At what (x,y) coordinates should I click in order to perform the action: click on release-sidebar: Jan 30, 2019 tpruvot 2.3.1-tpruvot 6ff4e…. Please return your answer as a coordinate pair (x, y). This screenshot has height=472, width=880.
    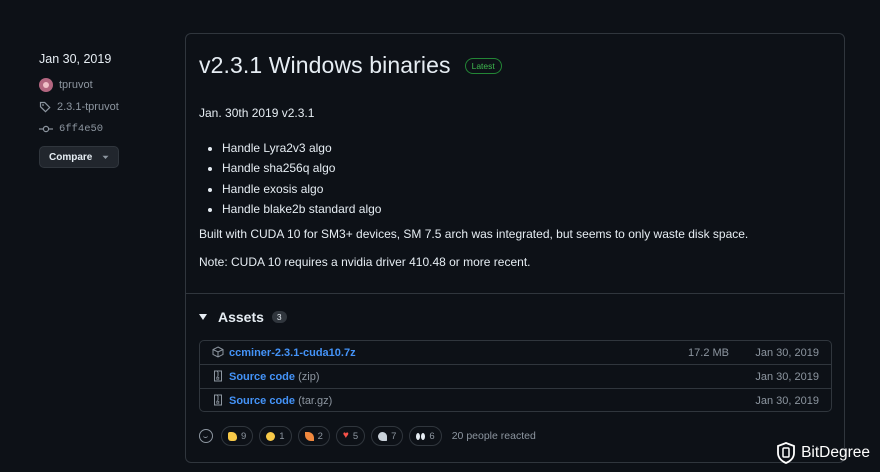
    Looking at the image, I should click on (104, 110).